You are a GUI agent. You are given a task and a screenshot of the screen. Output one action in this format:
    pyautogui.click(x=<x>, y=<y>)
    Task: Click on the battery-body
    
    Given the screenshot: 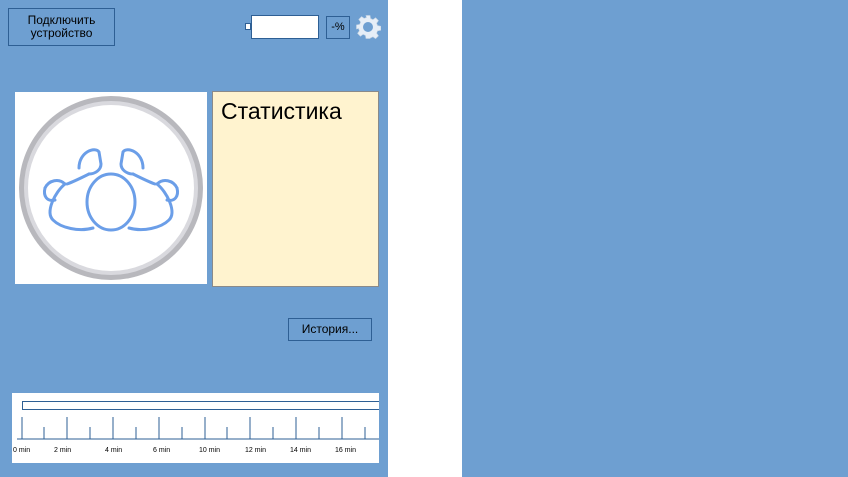 What is the action you would take?
    pyautogui.click(x=285, y=27)
    